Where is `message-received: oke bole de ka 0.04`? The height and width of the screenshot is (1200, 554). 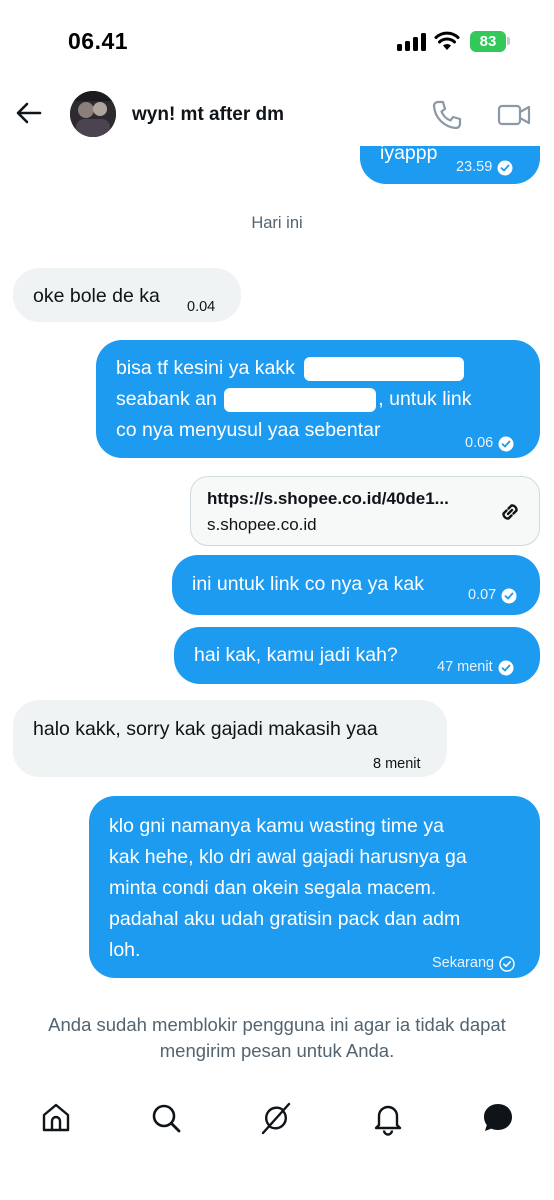 message-received: oke bole de ka 0.04 is located at coordinates (127, 295).